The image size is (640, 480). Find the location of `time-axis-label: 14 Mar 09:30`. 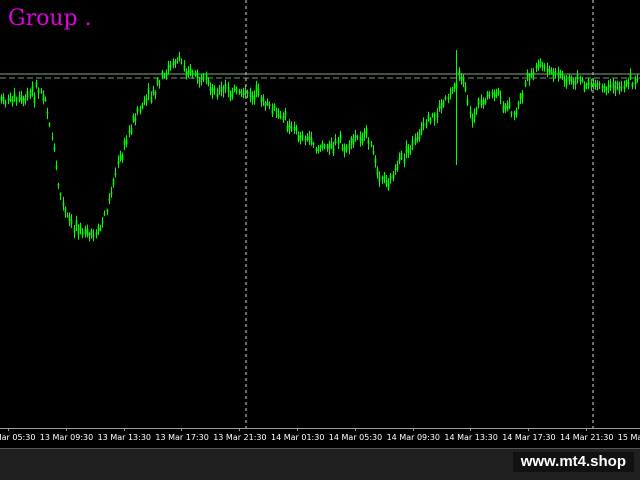

time-axis-label: 14 Mar 09:30 is located at coordinates (413, 437).